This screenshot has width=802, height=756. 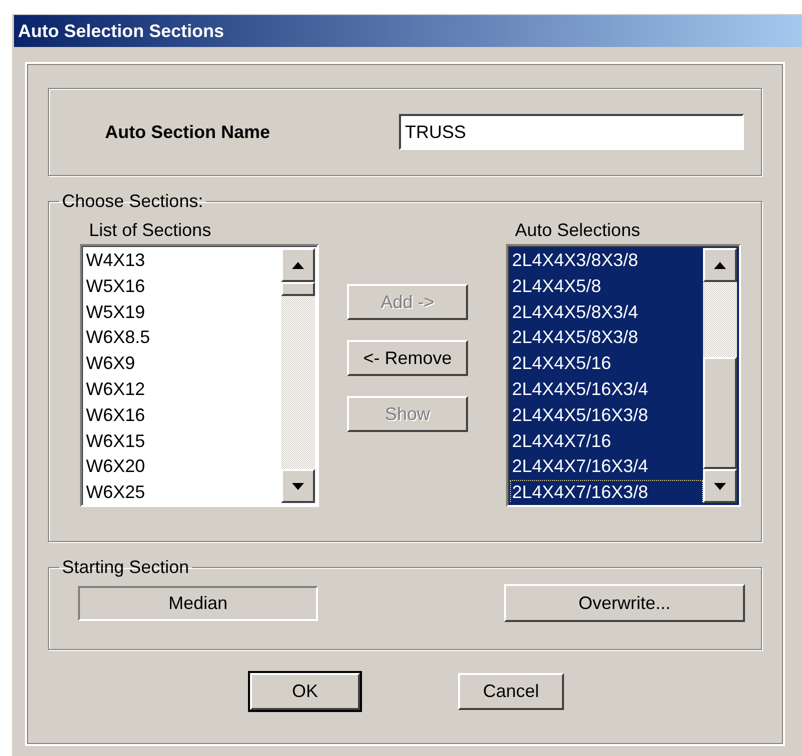 I want to click on dialog-button: Cancel, so click(x=511, y=691).